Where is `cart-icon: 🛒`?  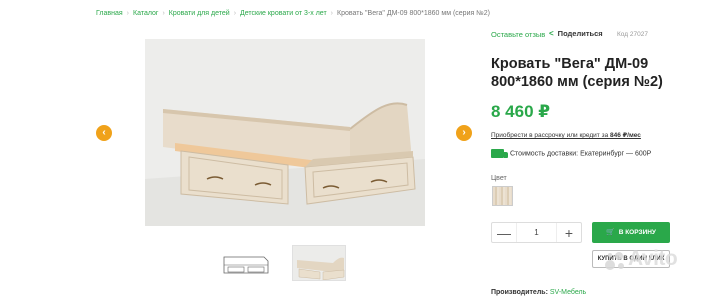
cart-icon: 🛒 is located at coordinates (610, 232).